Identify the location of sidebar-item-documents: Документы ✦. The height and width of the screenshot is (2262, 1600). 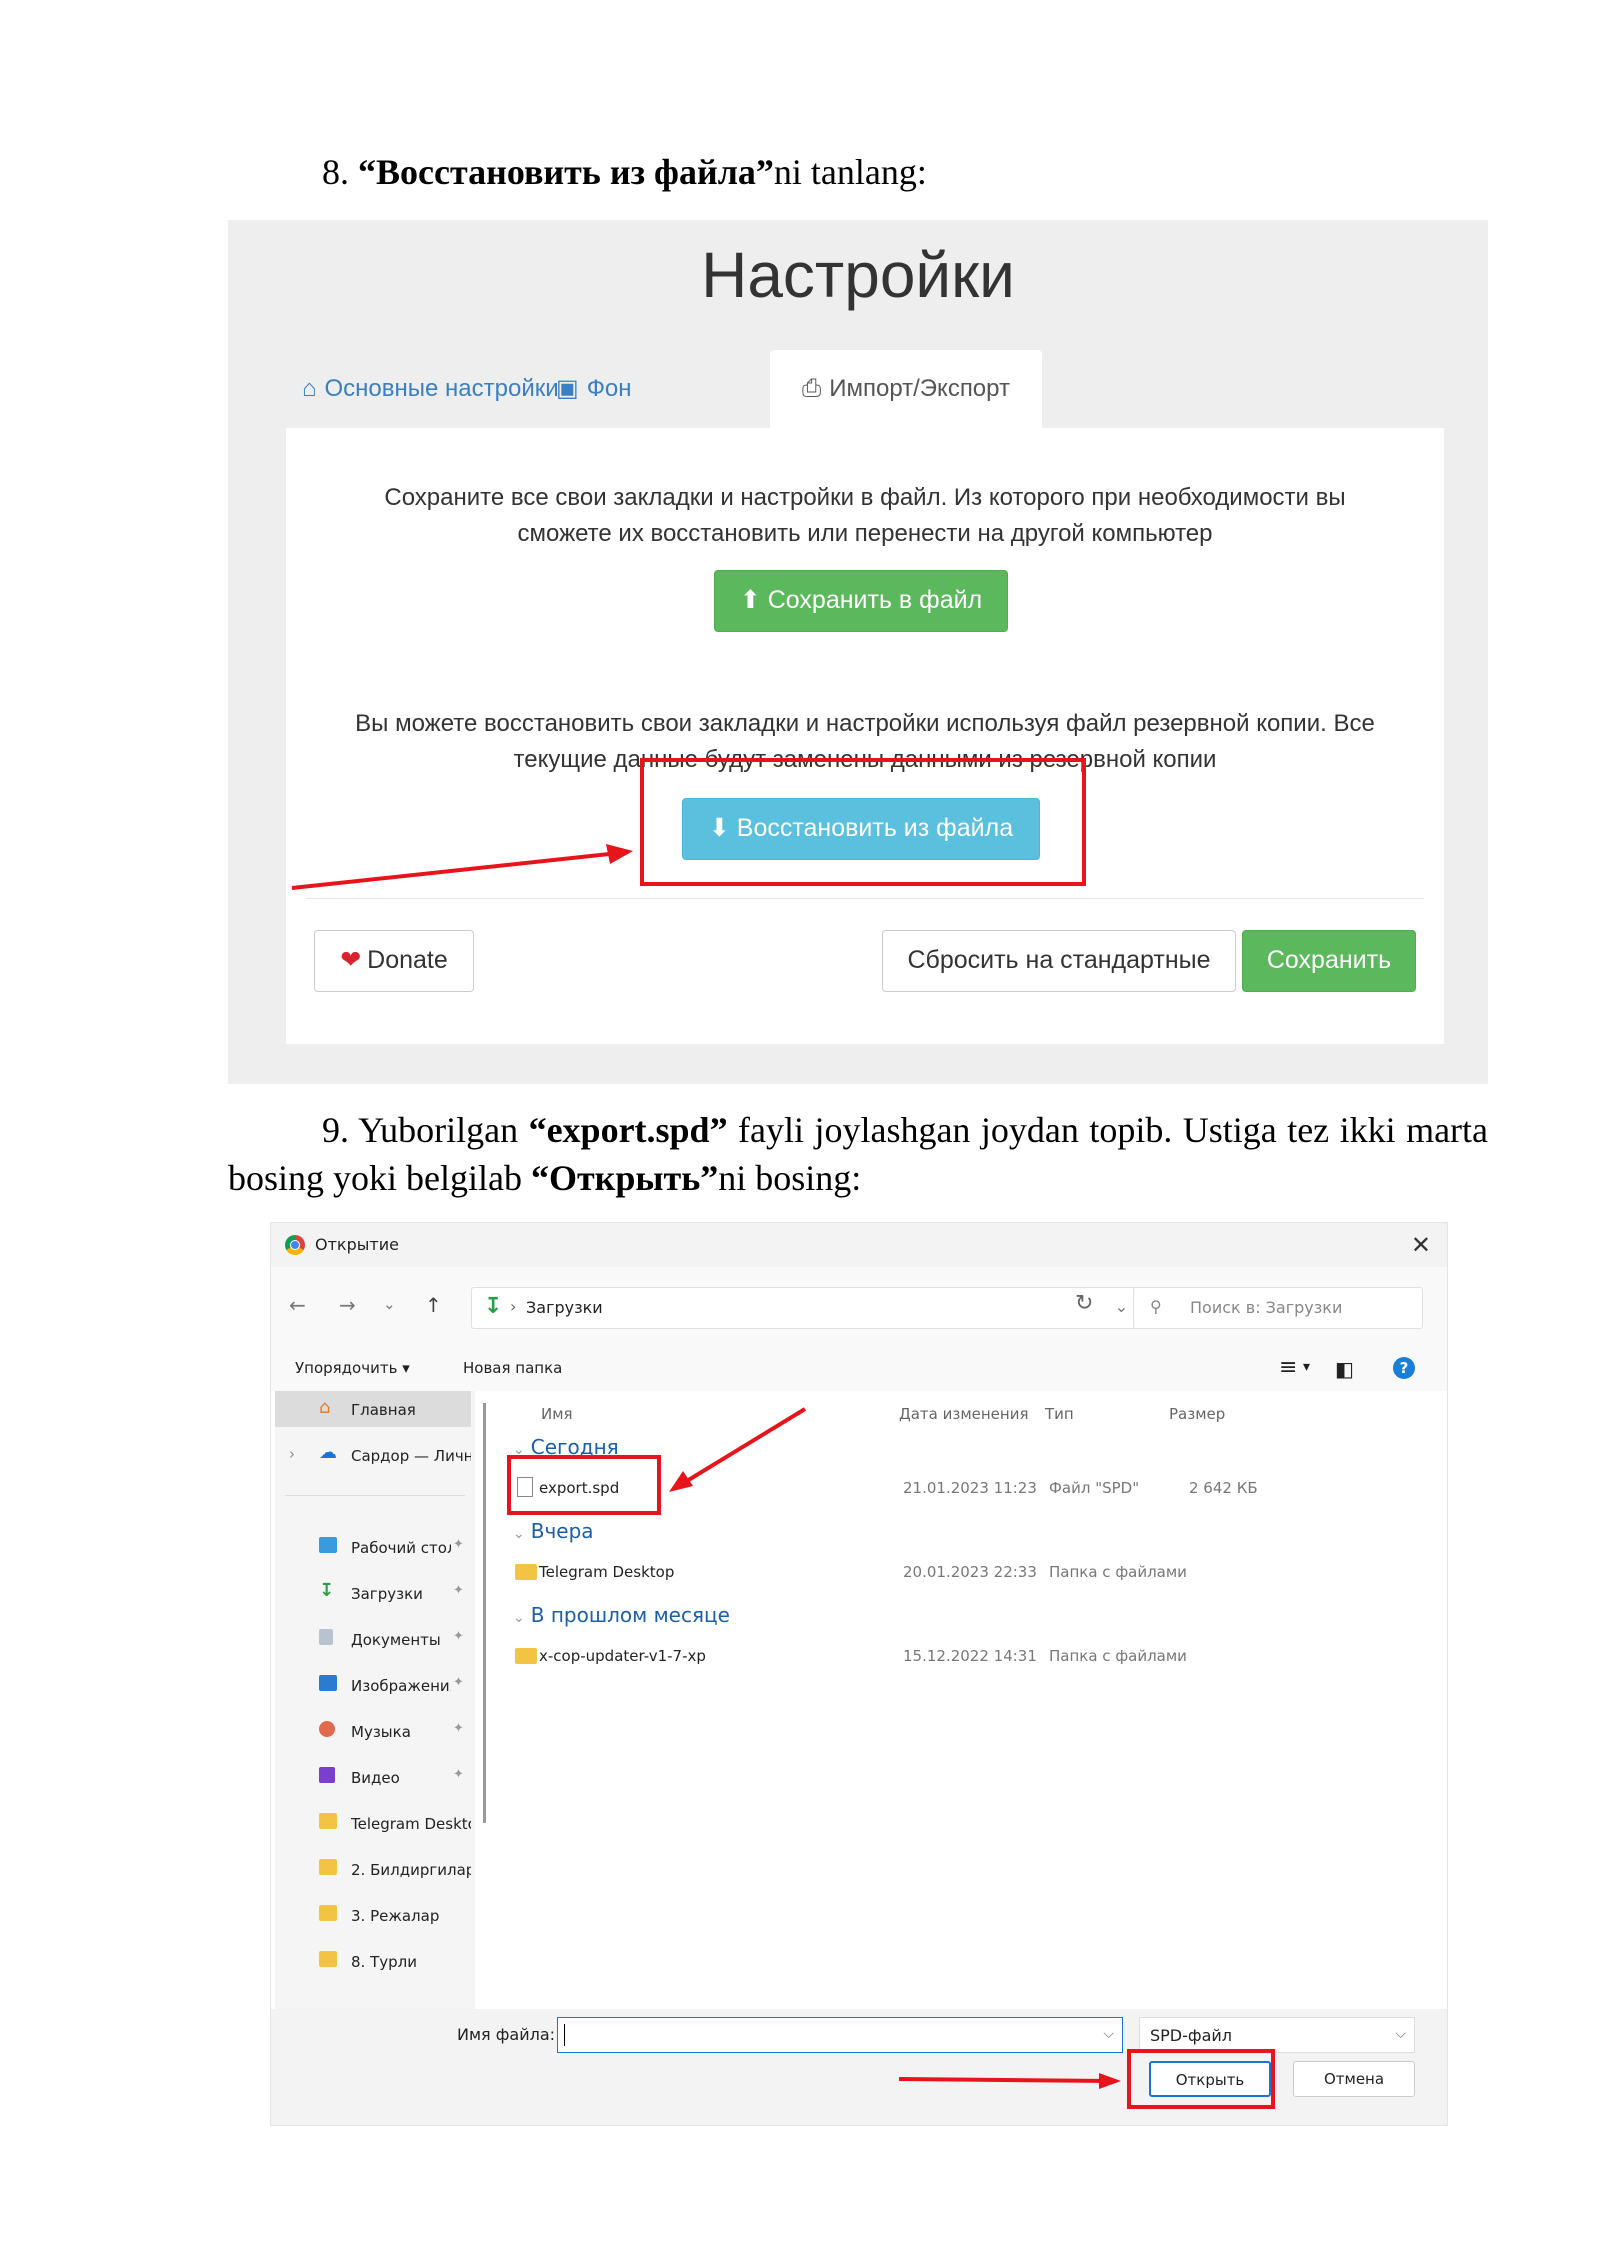
(373, 1639).